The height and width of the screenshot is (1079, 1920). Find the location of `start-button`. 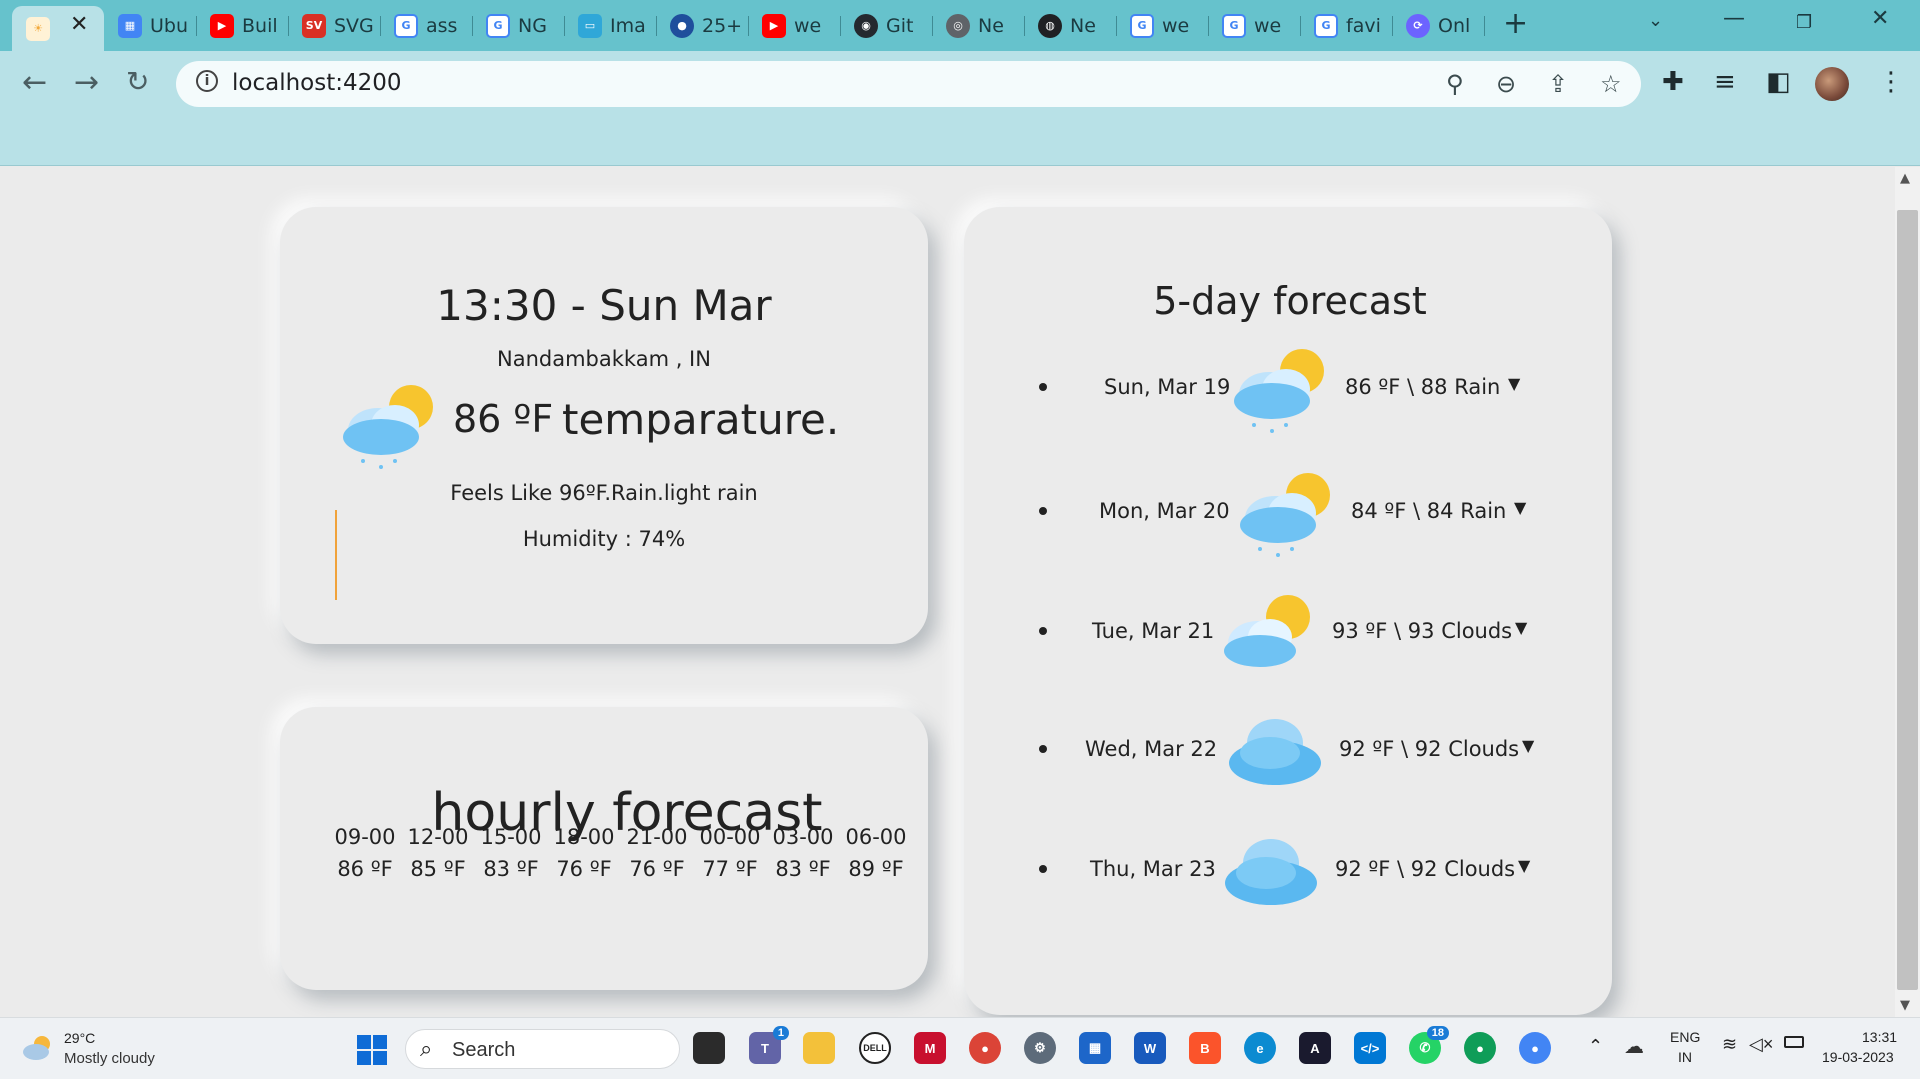

start-button is located at coordinates (372, 1050).